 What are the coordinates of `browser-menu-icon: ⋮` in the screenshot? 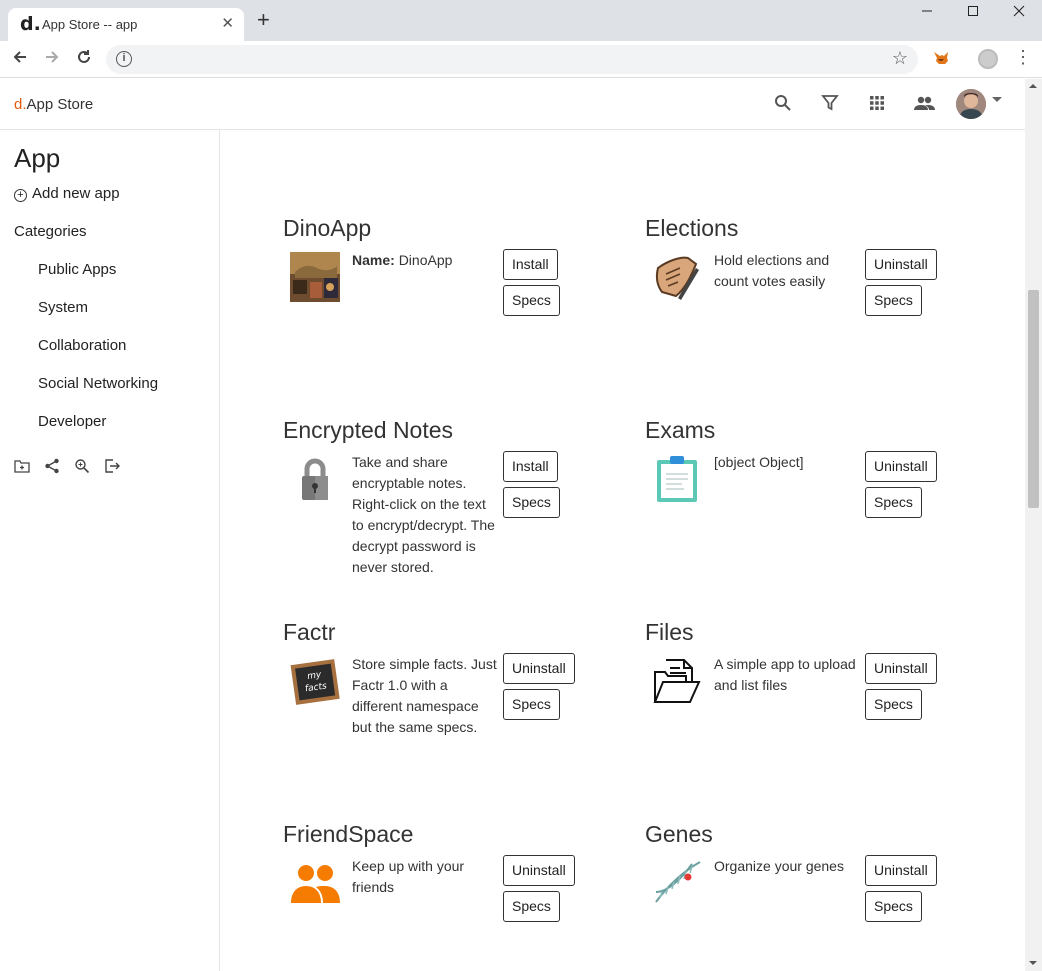 It's located at (1023, 57).